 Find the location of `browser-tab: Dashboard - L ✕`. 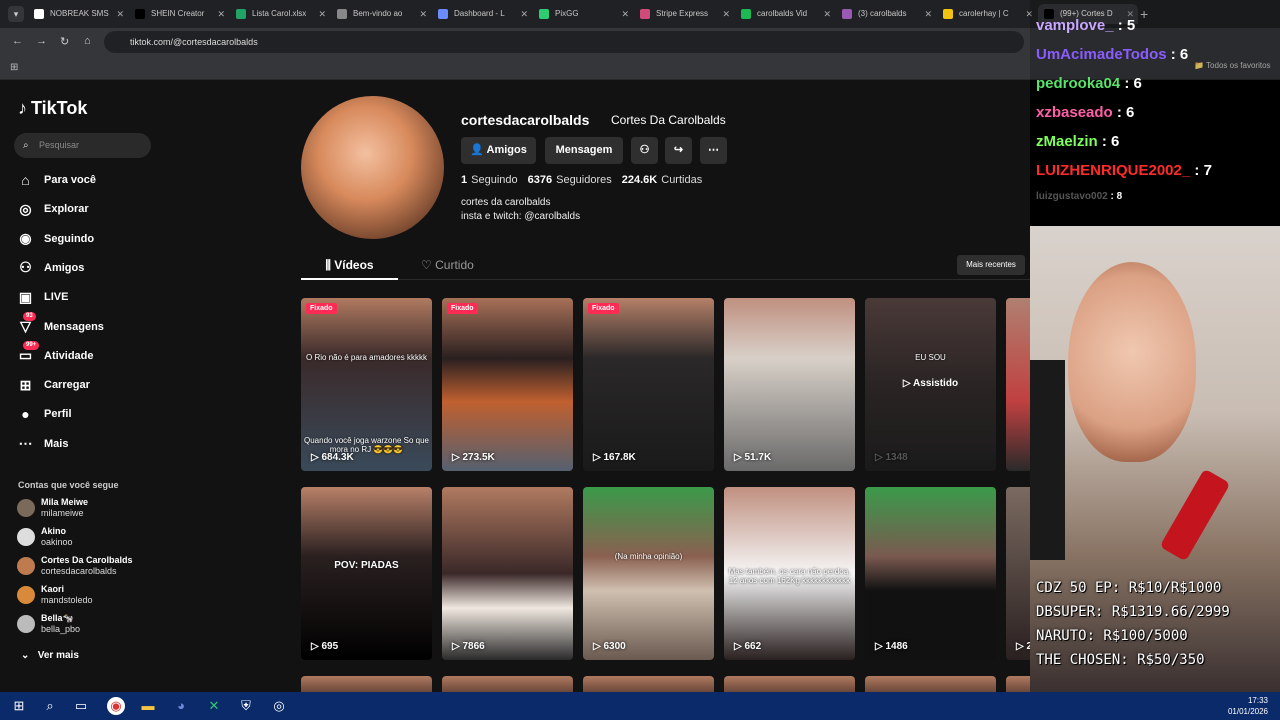

browser-tab: Dashboard - L ✕ is located at coordinates (482, 14).